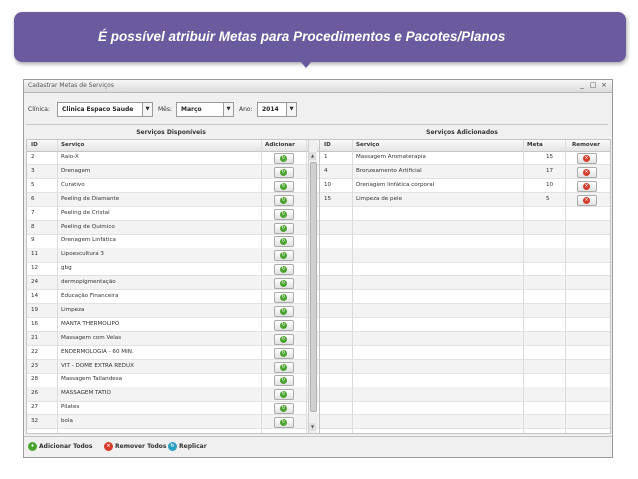  What do you see at coordinates (35, 309) in the screenshot?
I see `row-id: 19` at bounding box center [35, 309].